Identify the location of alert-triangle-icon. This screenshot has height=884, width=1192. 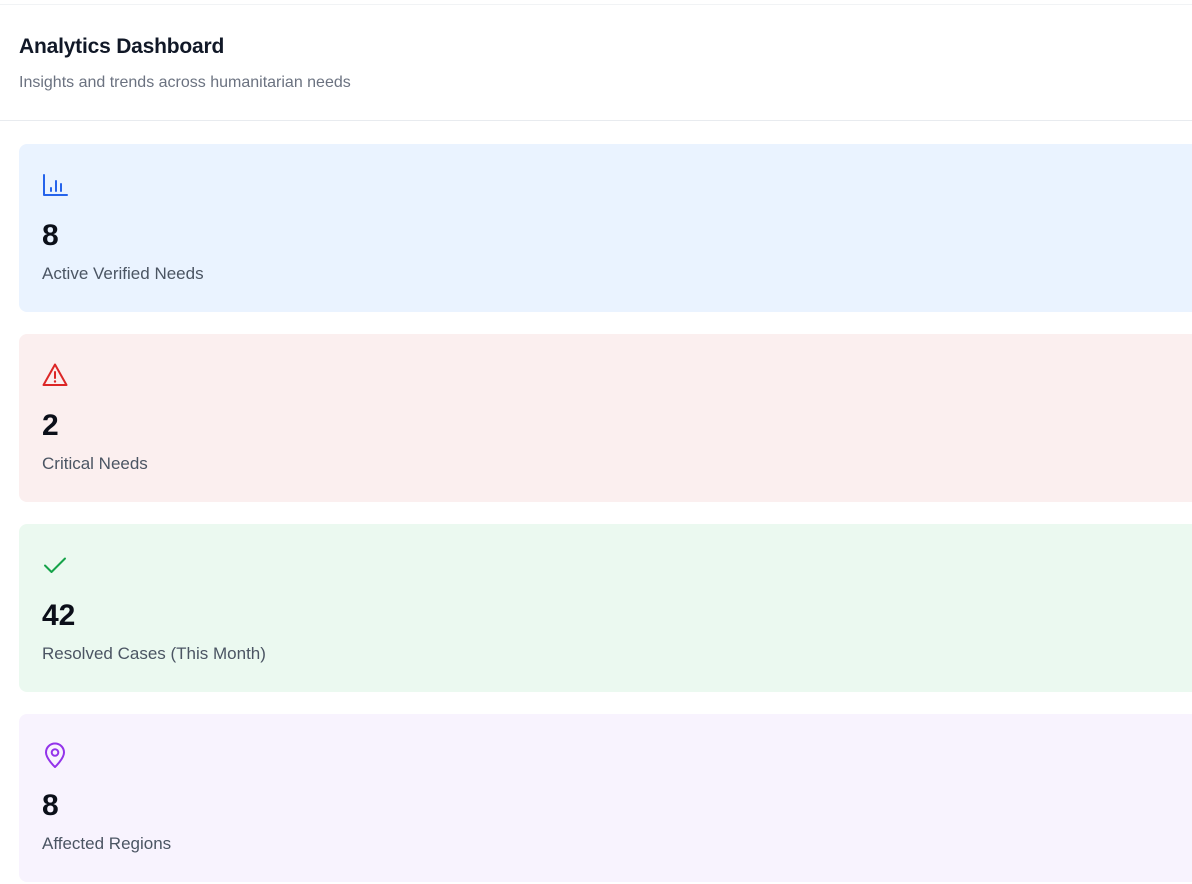
(55, 375).